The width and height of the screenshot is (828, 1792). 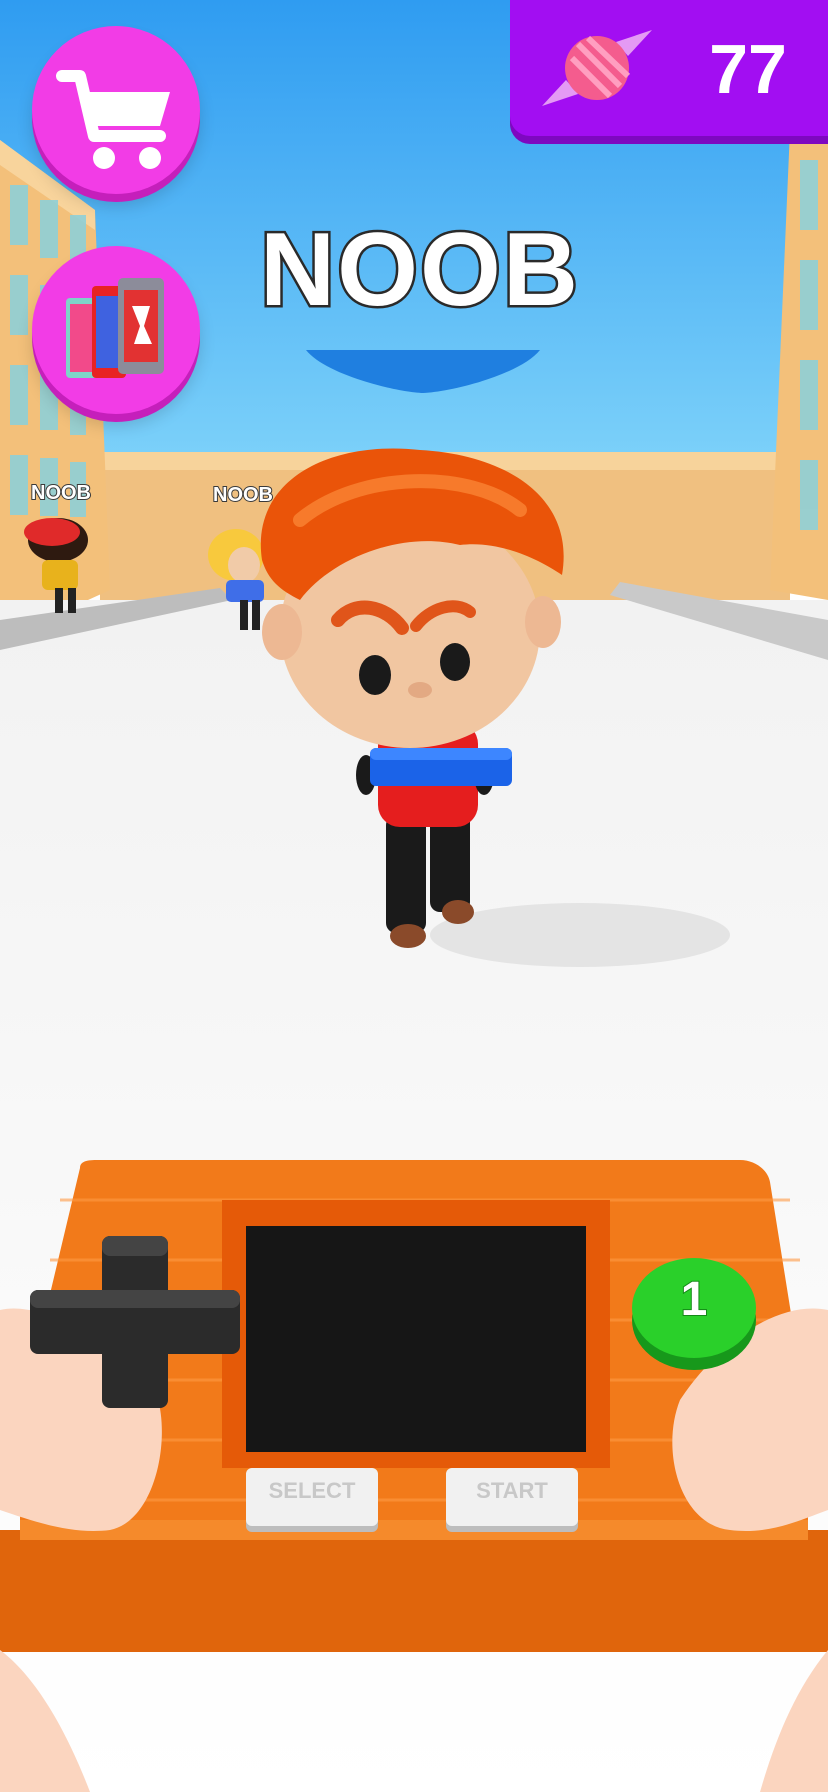 I want to click on action-button-label: 1, so click(x=694, y=1299).